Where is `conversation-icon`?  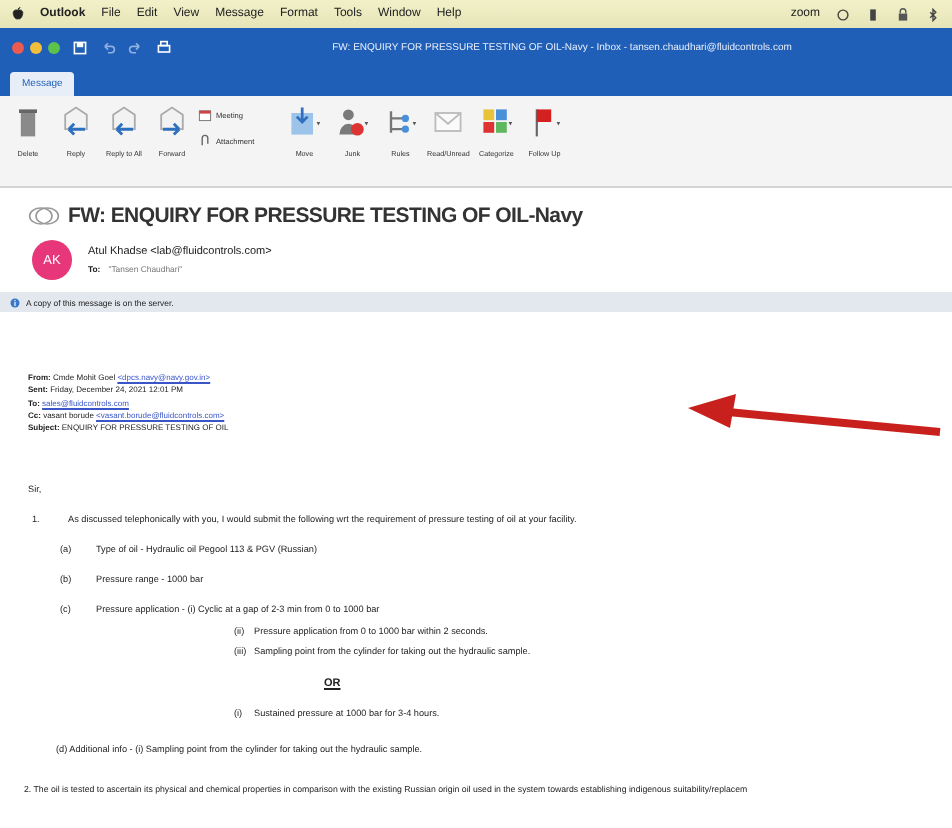
conversation-icon is located at coordinates (44, 216).